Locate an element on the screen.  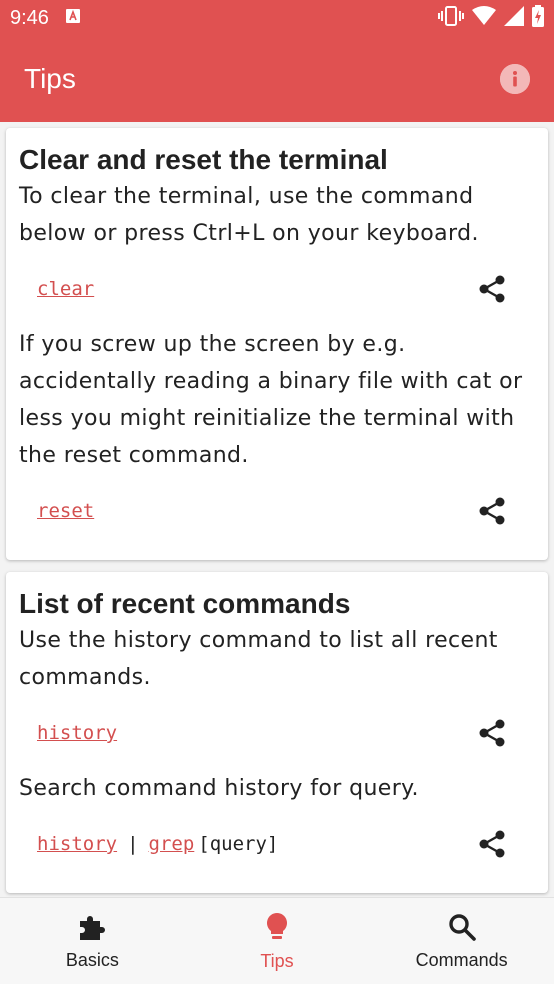
vibrate-icon is located at coordinates (451, 18).